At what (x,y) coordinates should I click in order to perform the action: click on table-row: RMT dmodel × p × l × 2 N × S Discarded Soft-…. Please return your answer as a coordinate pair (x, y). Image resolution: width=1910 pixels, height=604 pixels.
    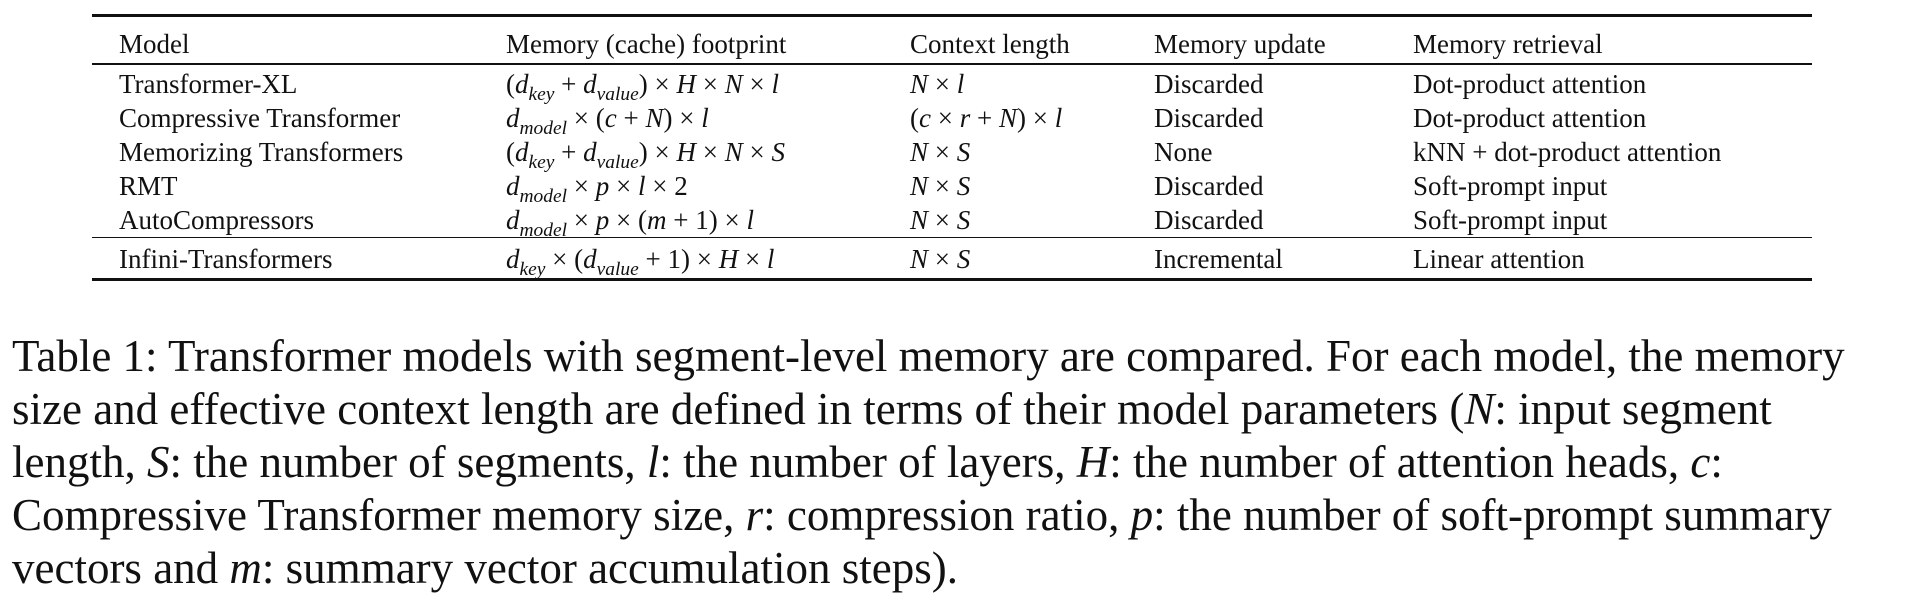
    Looking at the image, I should click on (952, 188).